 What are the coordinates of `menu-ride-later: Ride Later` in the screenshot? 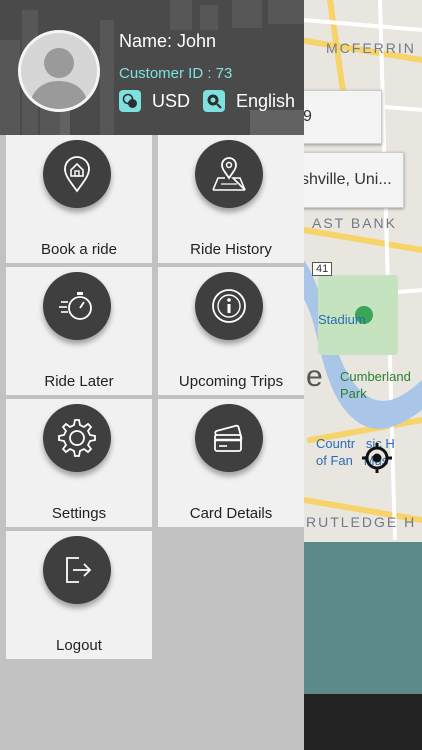 It's located at (79, 331).